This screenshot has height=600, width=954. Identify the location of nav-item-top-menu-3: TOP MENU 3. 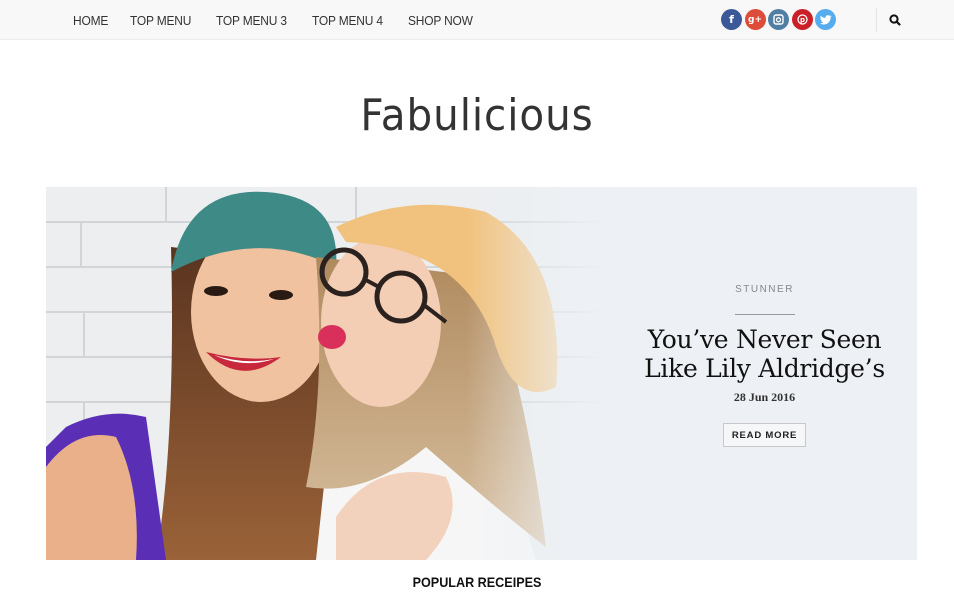
(251, 20).